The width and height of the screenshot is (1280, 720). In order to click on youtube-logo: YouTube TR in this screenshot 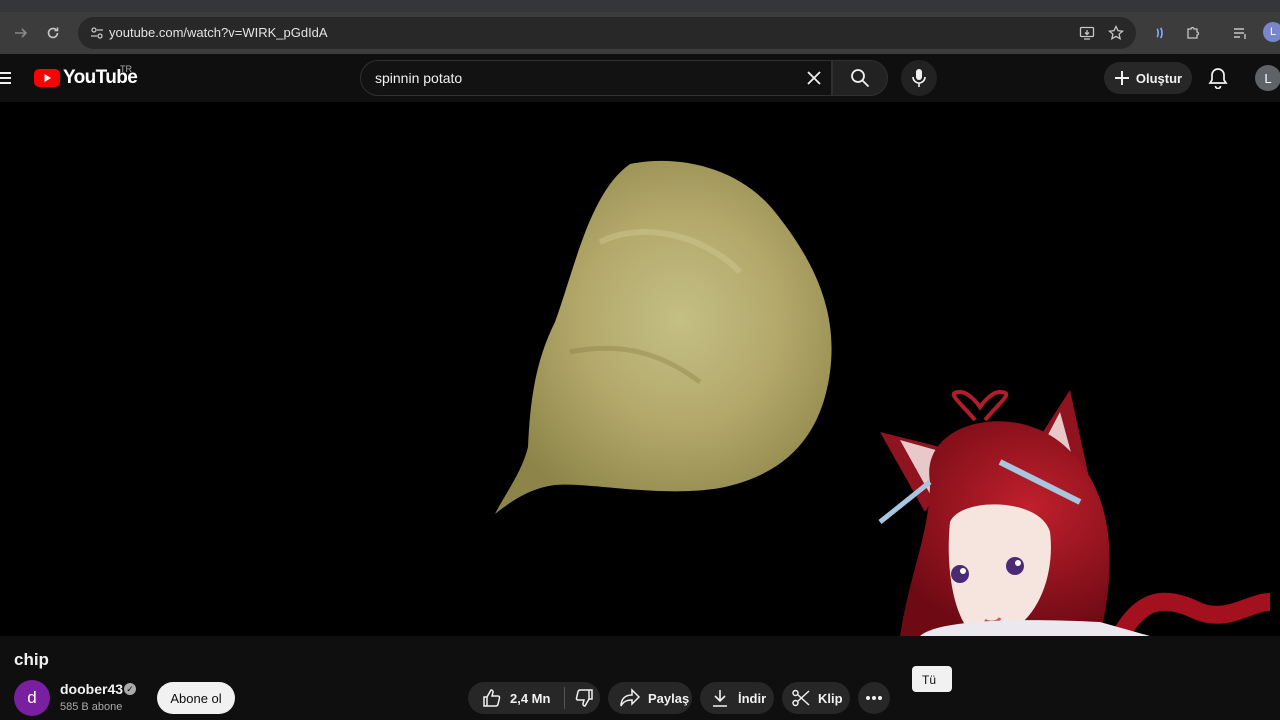, I will do `click(86, 76)`.